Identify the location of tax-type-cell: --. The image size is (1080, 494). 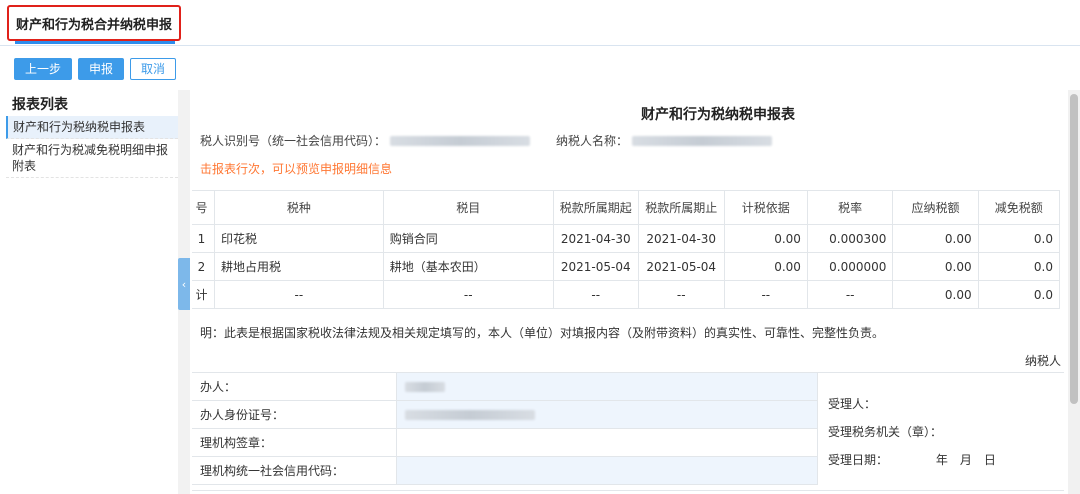
(298, 294).